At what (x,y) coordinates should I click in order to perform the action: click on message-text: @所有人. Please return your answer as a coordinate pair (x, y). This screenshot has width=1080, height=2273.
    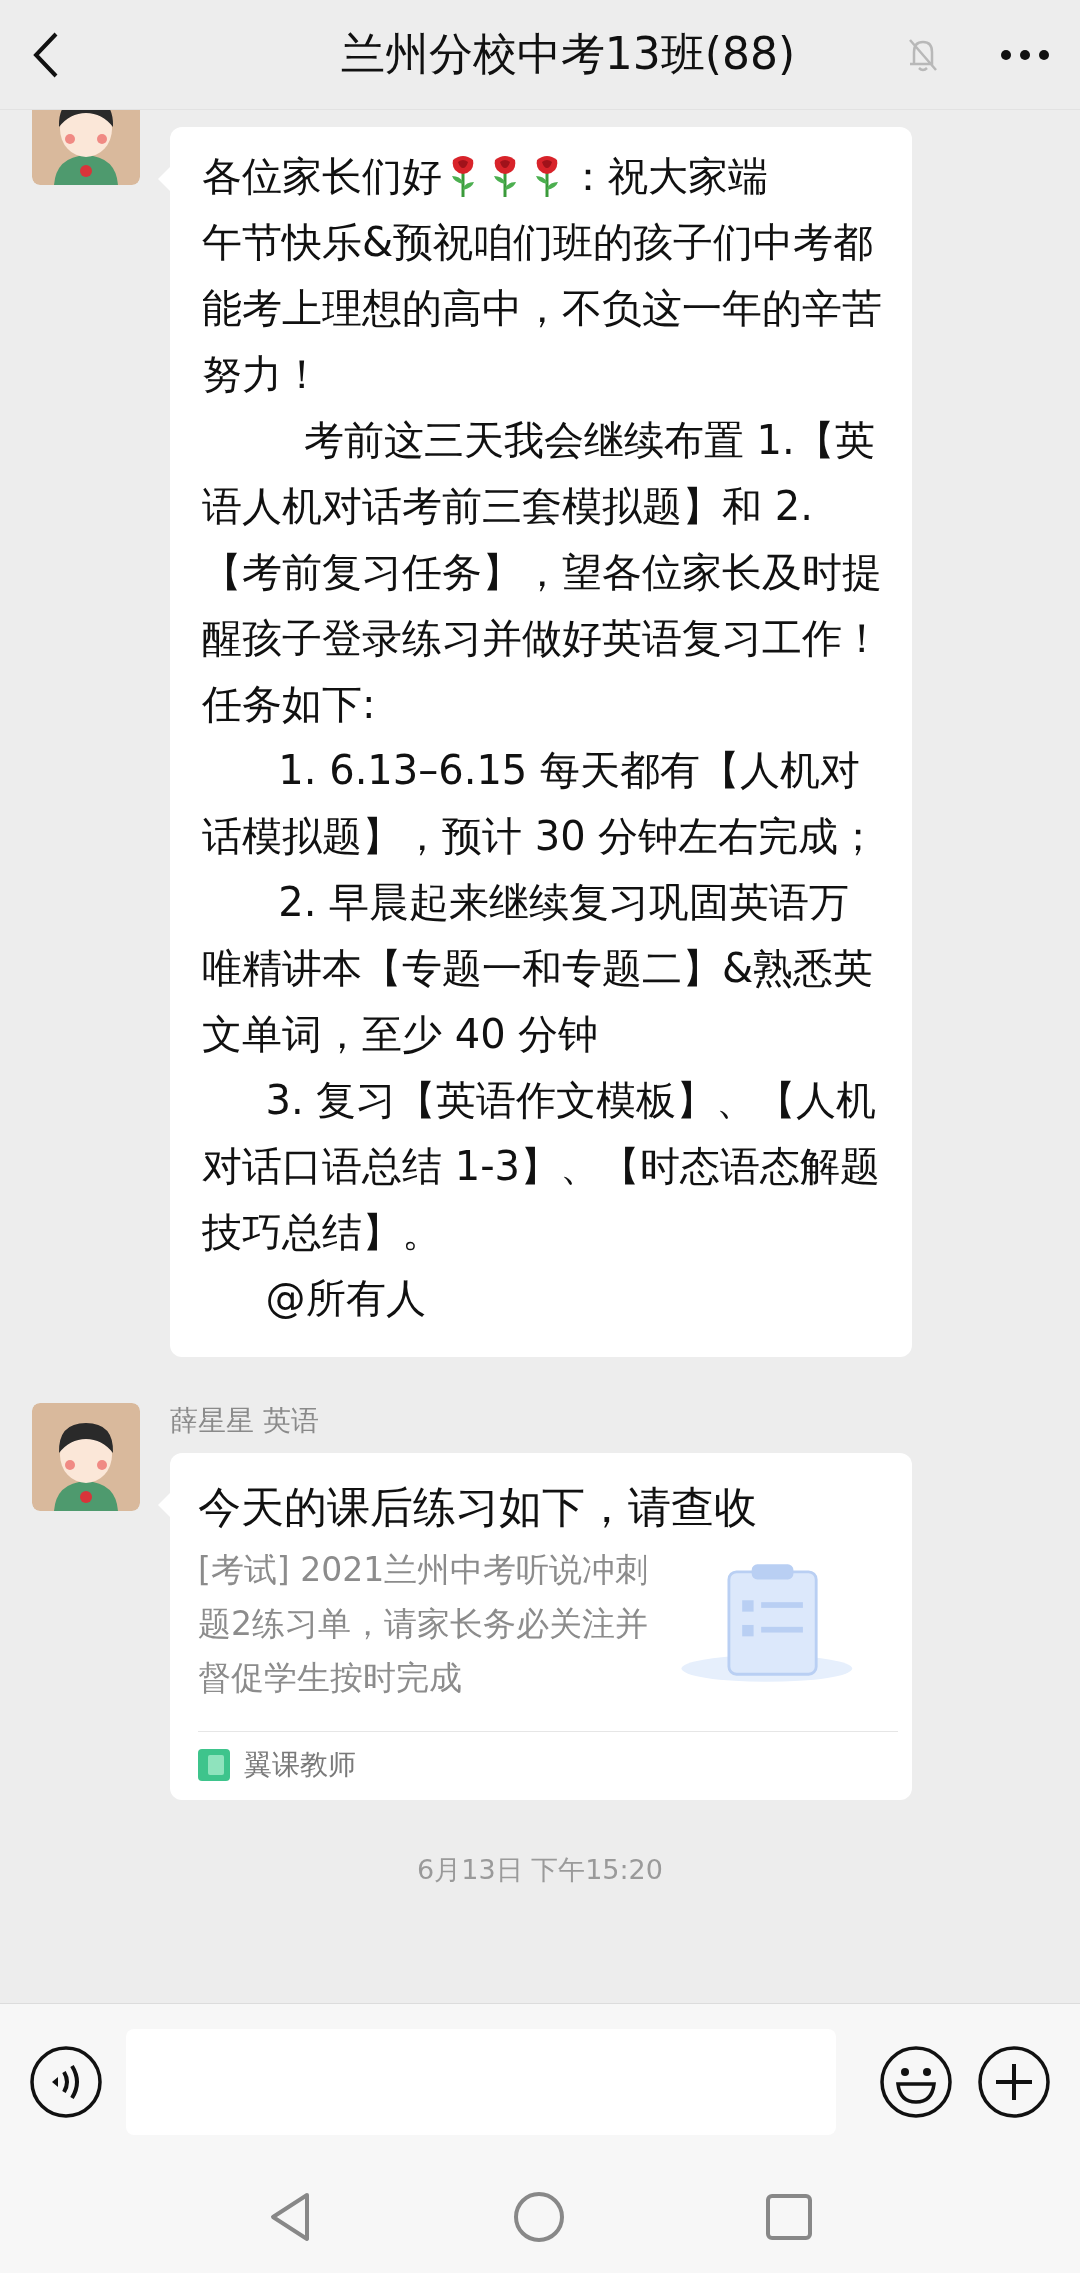
    Looking at the image, I should click on (345, 1298).